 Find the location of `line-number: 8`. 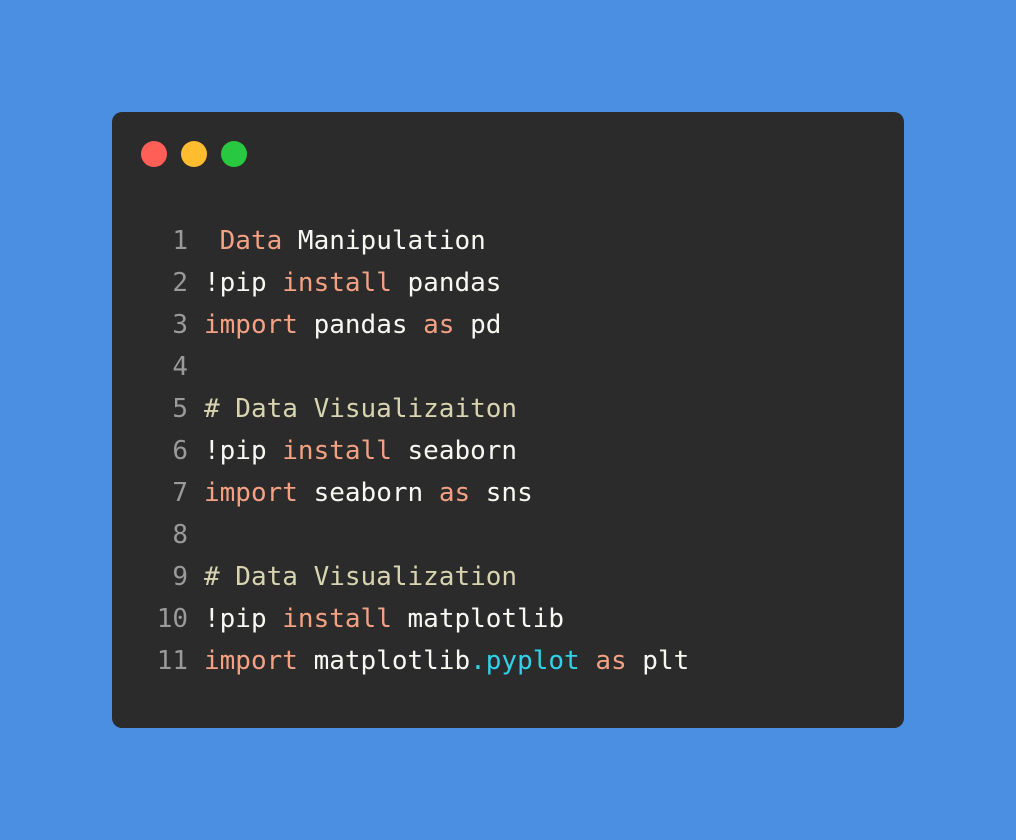

line-number: 8 is located at coordinates (180, 535).